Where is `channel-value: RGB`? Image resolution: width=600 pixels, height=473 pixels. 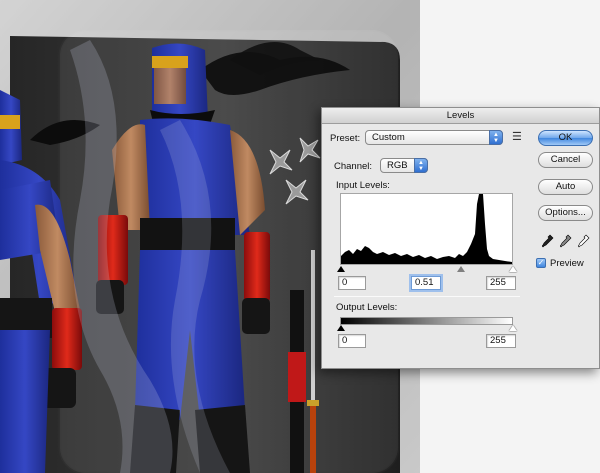
channel-value: RGB is located at coordinates (397, 165).